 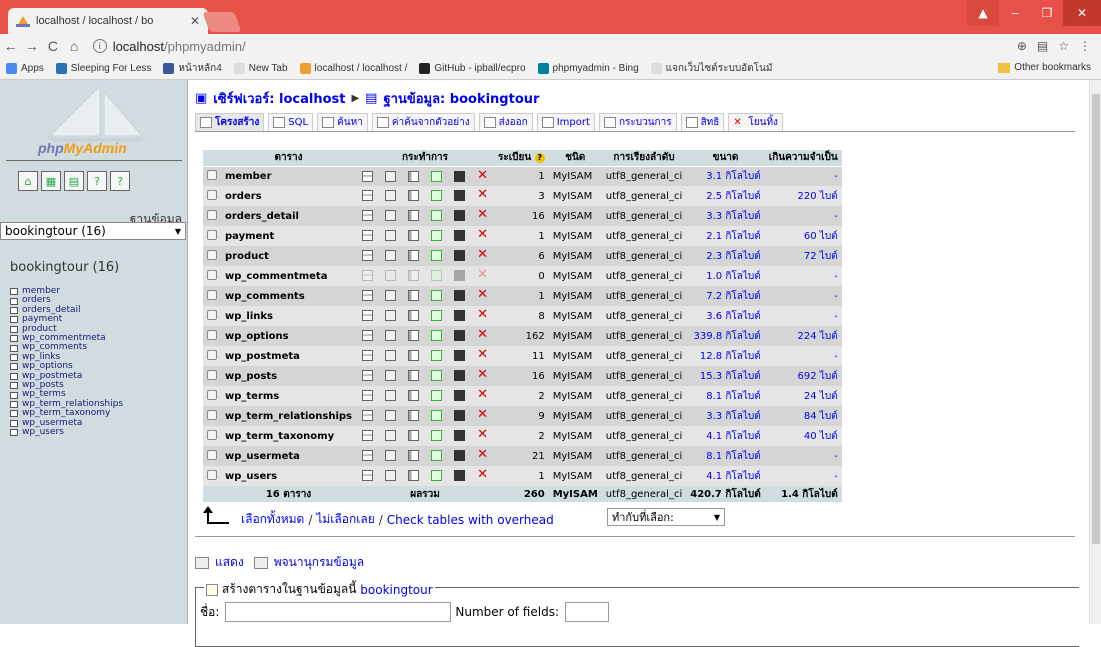 I want to click on size-link: 3.3 กิโลไบต์, so click(x=725, y=416).